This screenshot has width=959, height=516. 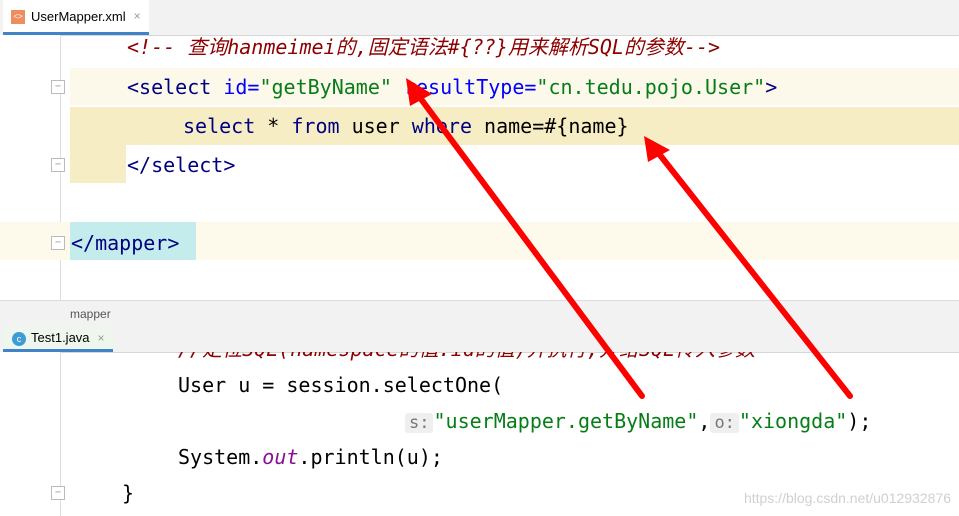 What do you see at coordinates (419, 92) in the screenshot?
I see `arrowhead` at bounding box center [419, 92].